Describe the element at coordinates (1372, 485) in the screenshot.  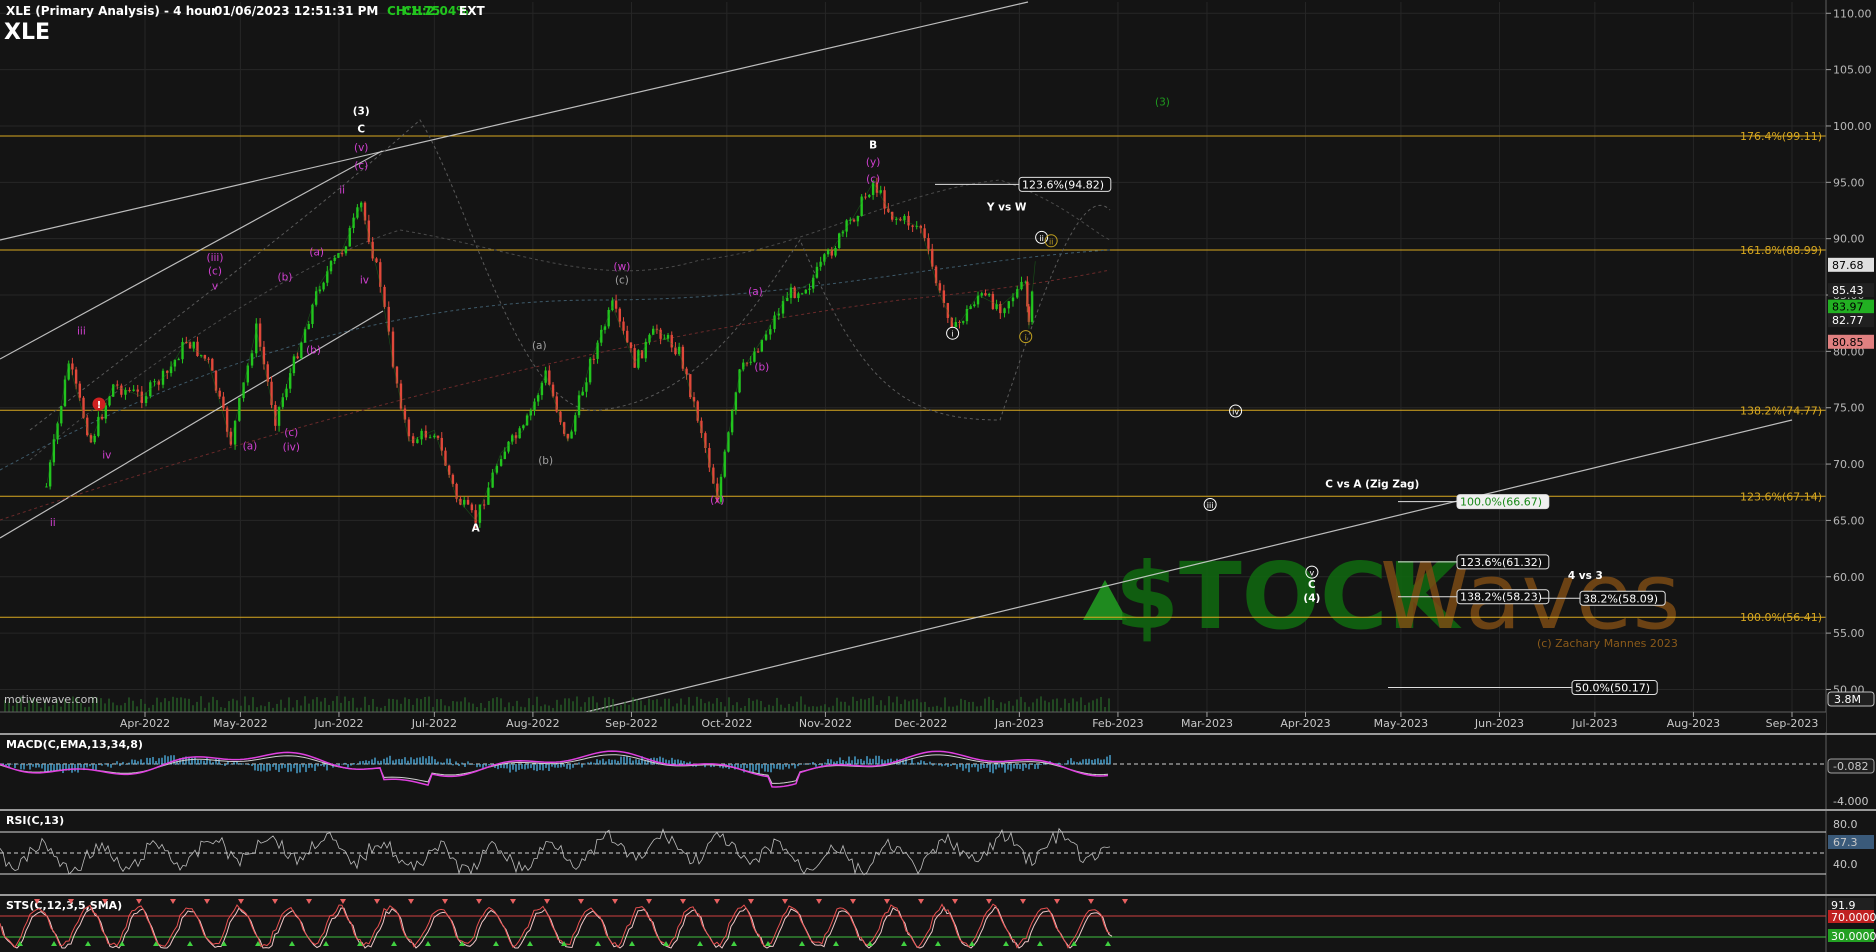
I see `wave-label: C vs A (Zig Zag)` at that location.